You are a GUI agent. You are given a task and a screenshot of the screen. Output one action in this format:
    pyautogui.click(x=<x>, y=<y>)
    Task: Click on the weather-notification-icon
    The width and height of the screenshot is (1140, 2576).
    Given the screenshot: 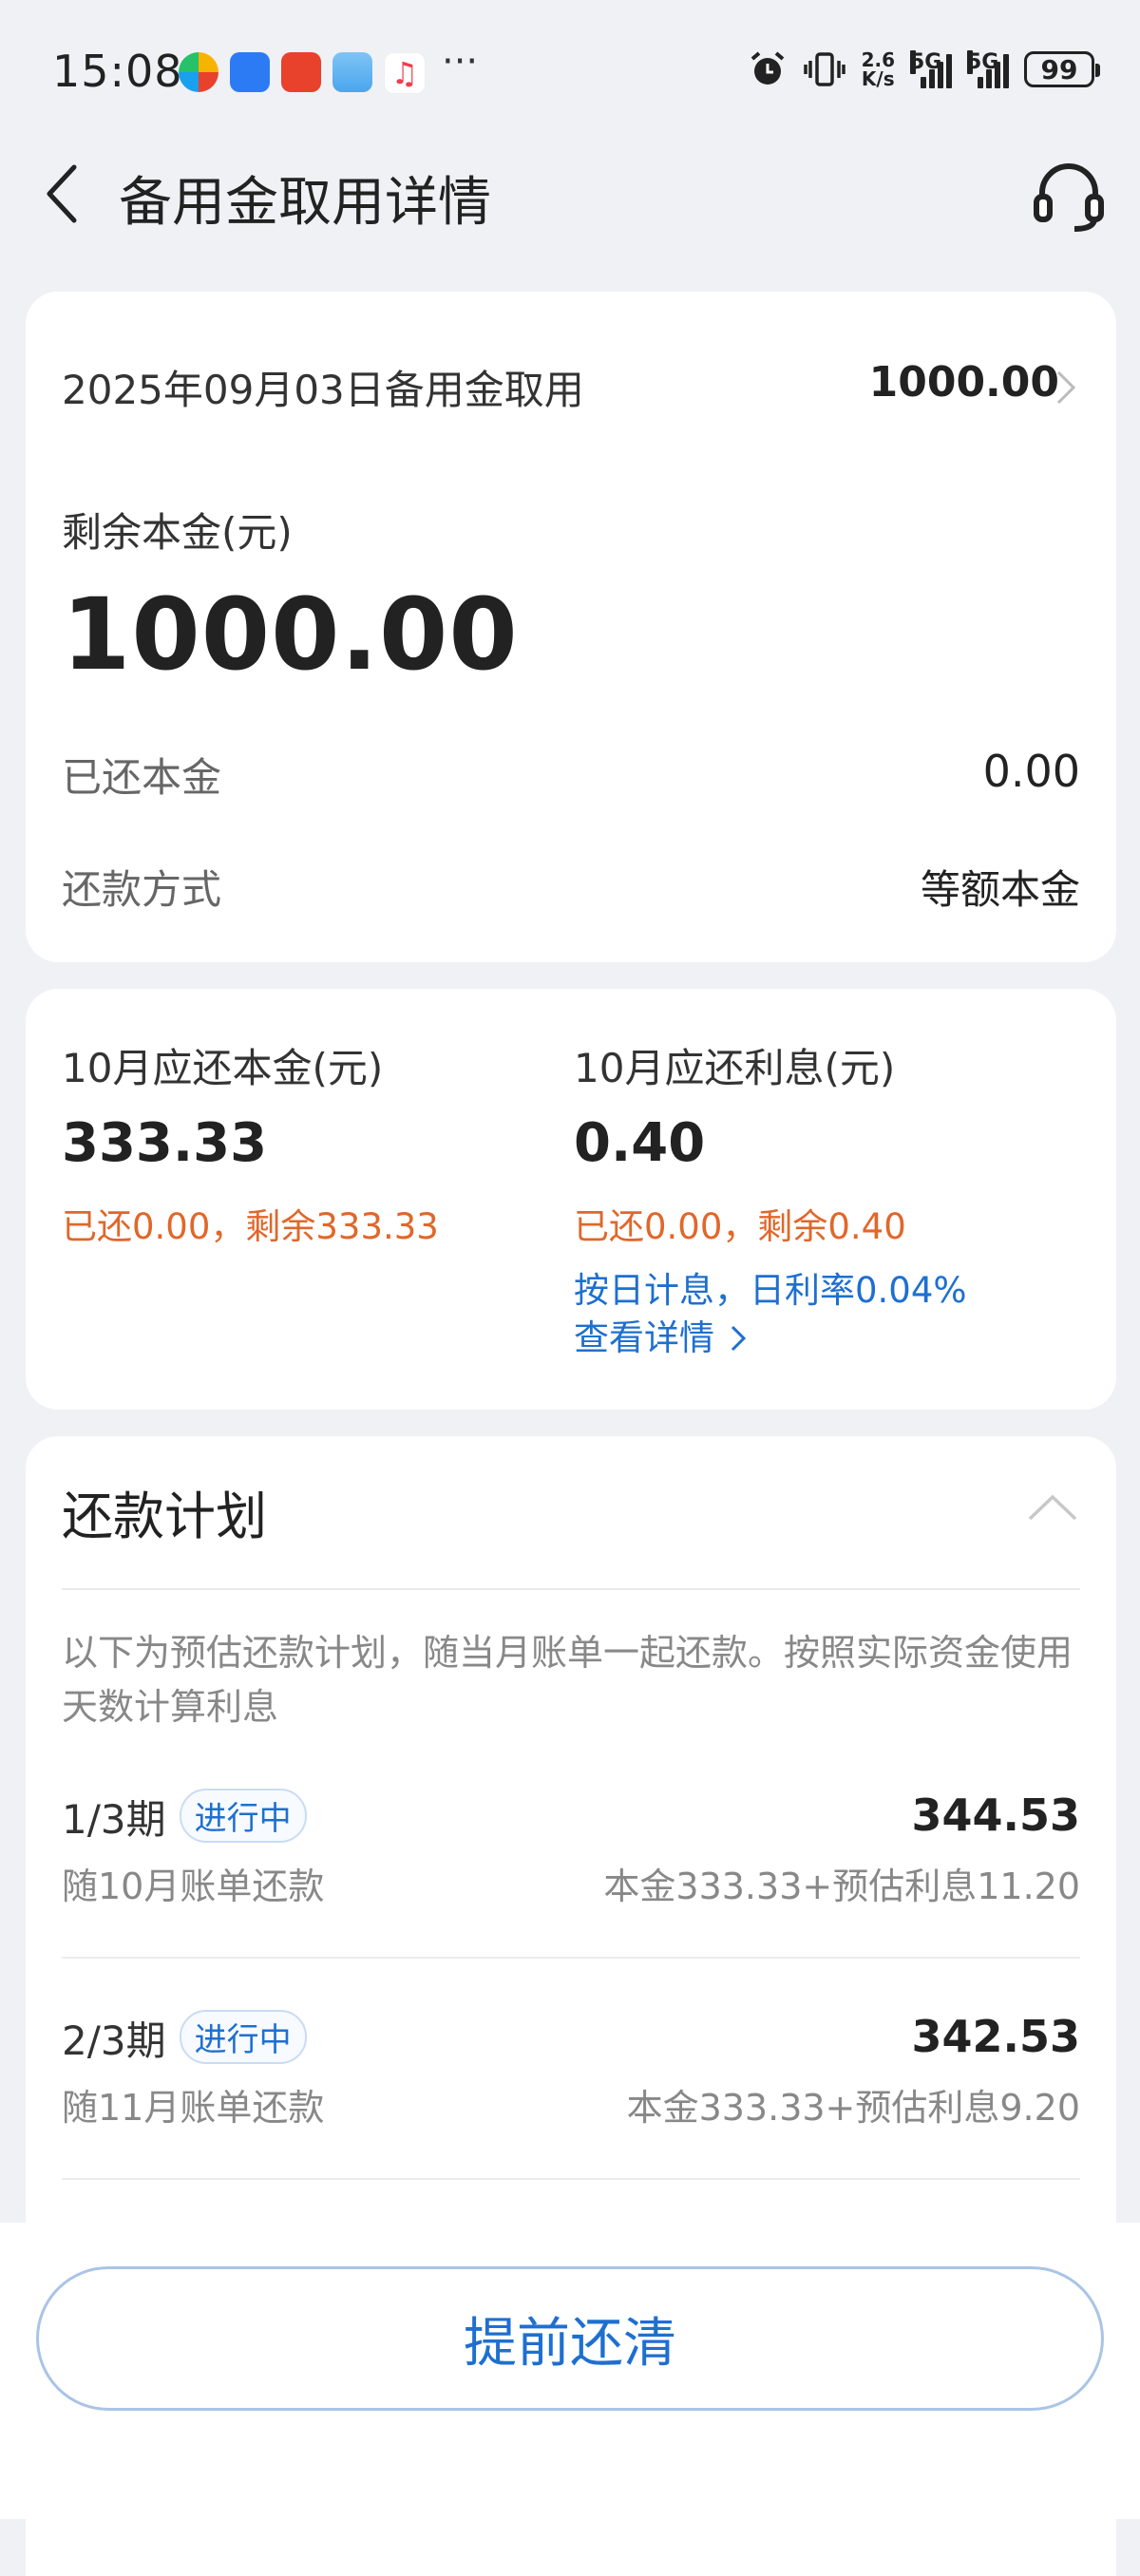 What is the action you would take?
    pyautogui.click(x=352, y=72)
    